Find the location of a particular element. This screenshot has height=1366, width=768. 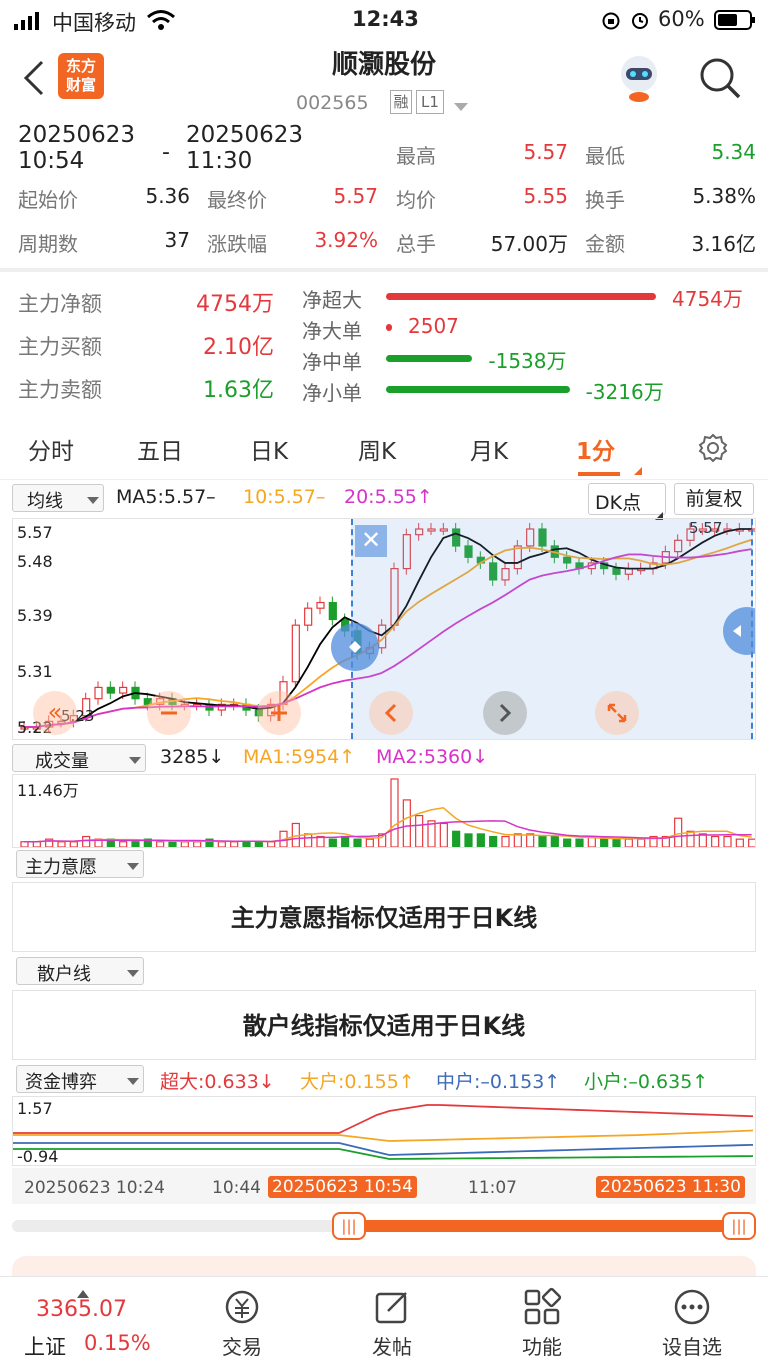

range-slider-fill is located at coordinates (536, 1226).